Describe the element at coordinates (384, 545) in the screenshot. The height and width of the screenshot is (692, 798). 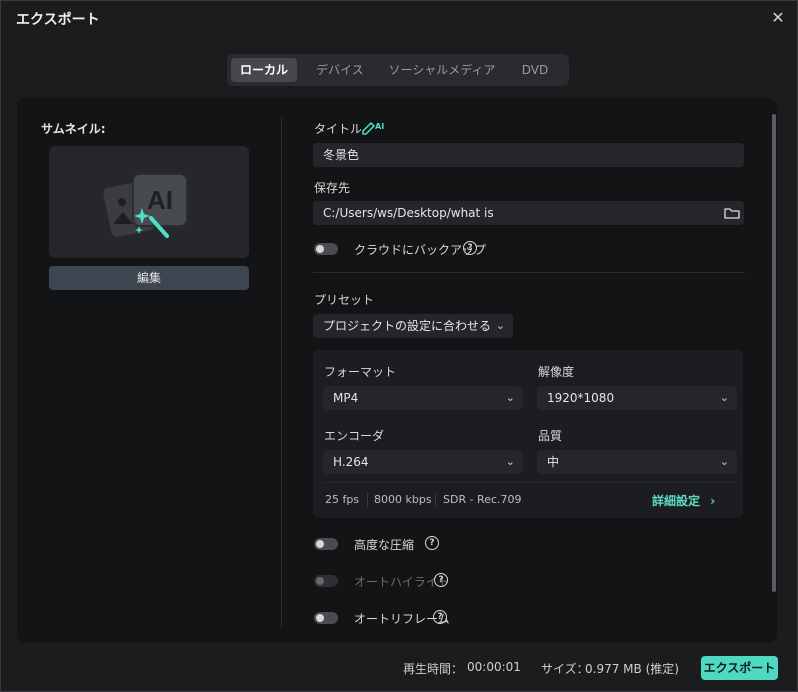
I see `advanced-compression-label: 高度な圧縮` at that location.